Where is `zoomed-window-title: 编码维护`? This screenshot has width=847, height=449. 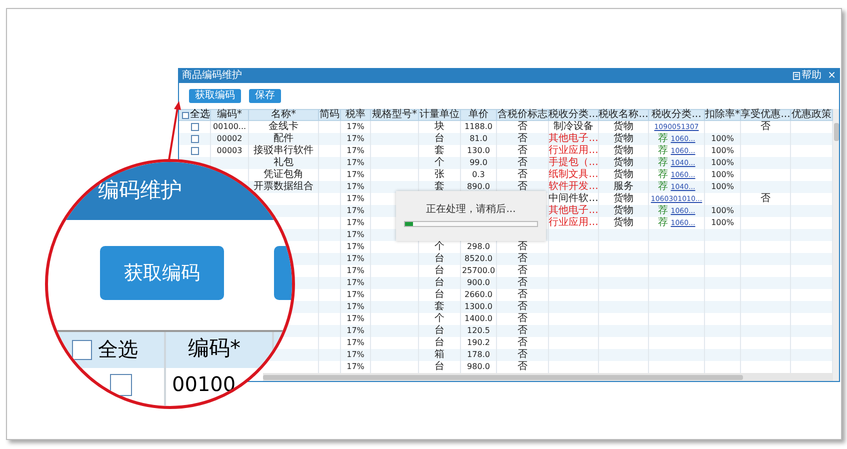 zoomed-window-title: 编码维护 is located at coordinates (140, 190).